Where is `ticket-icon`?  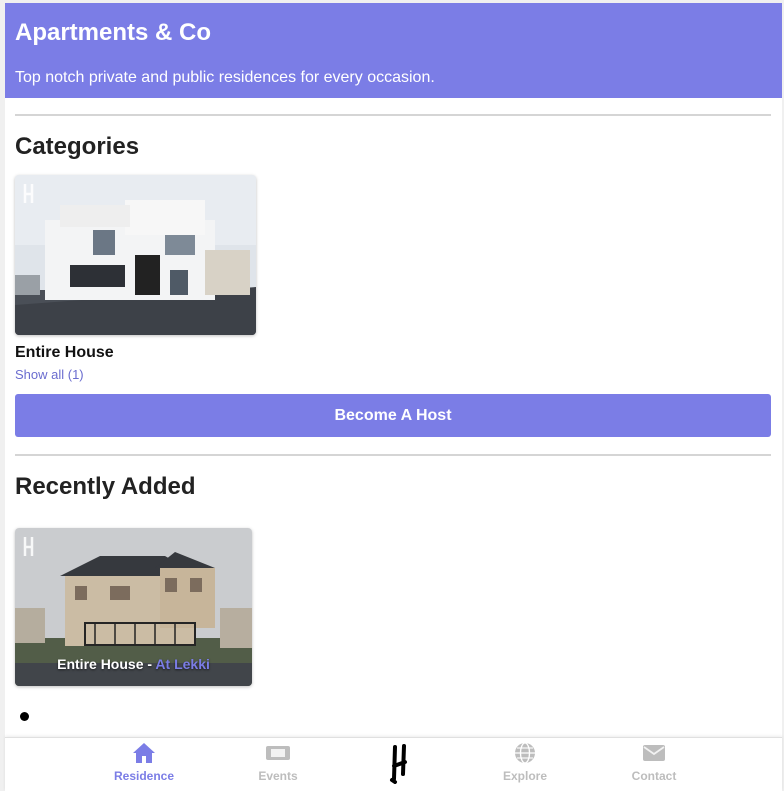 ticket-icon is located at coordinates (278, 753).